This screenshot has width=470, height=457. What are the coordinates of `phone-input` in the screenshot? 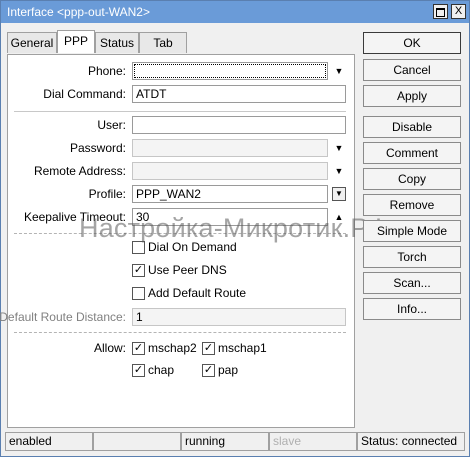 It's located at (230, 71).